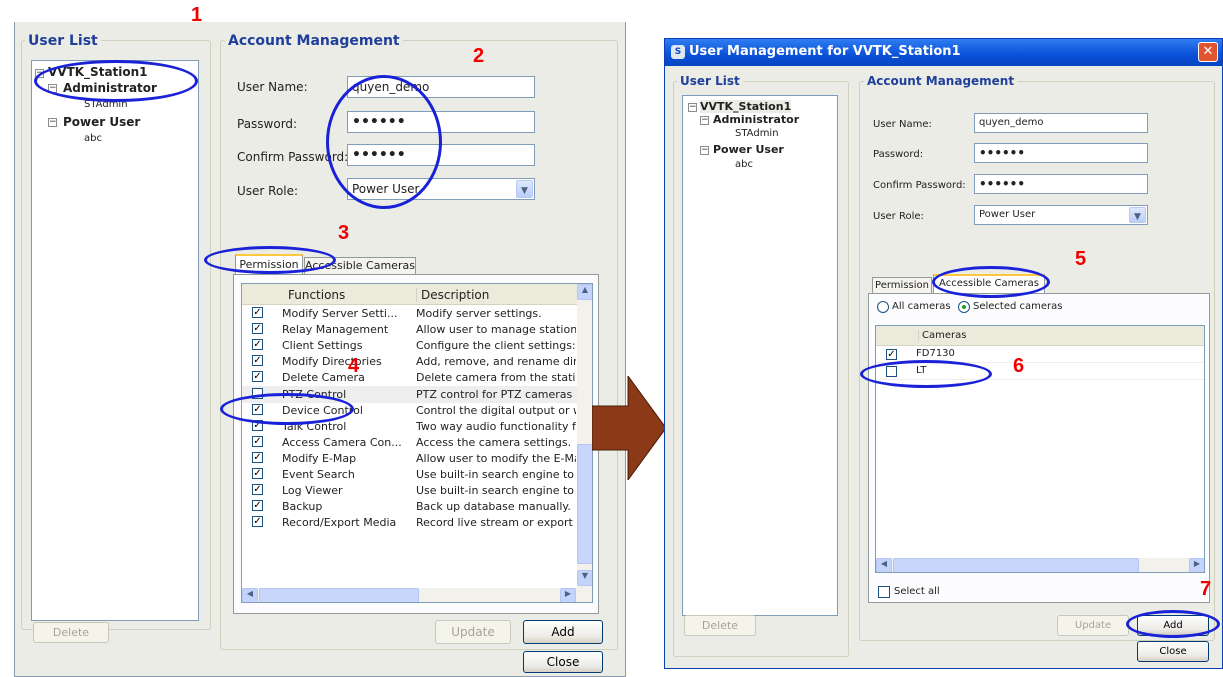  I want to click on confirm-password-label: Confirm Password:, so click(919, 185).